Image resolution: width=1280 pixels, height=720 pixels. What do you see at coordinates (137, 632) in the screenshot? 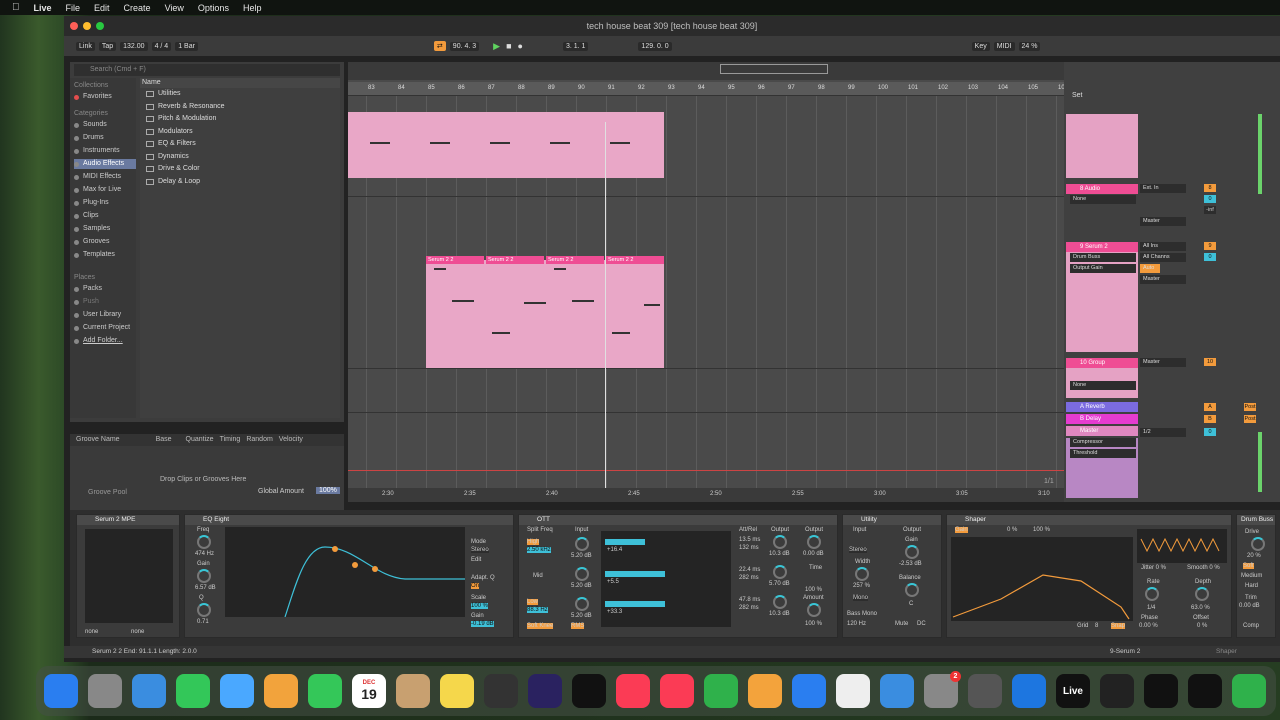
I see `serum-macro-2: none` at bounding box center [137, 632].